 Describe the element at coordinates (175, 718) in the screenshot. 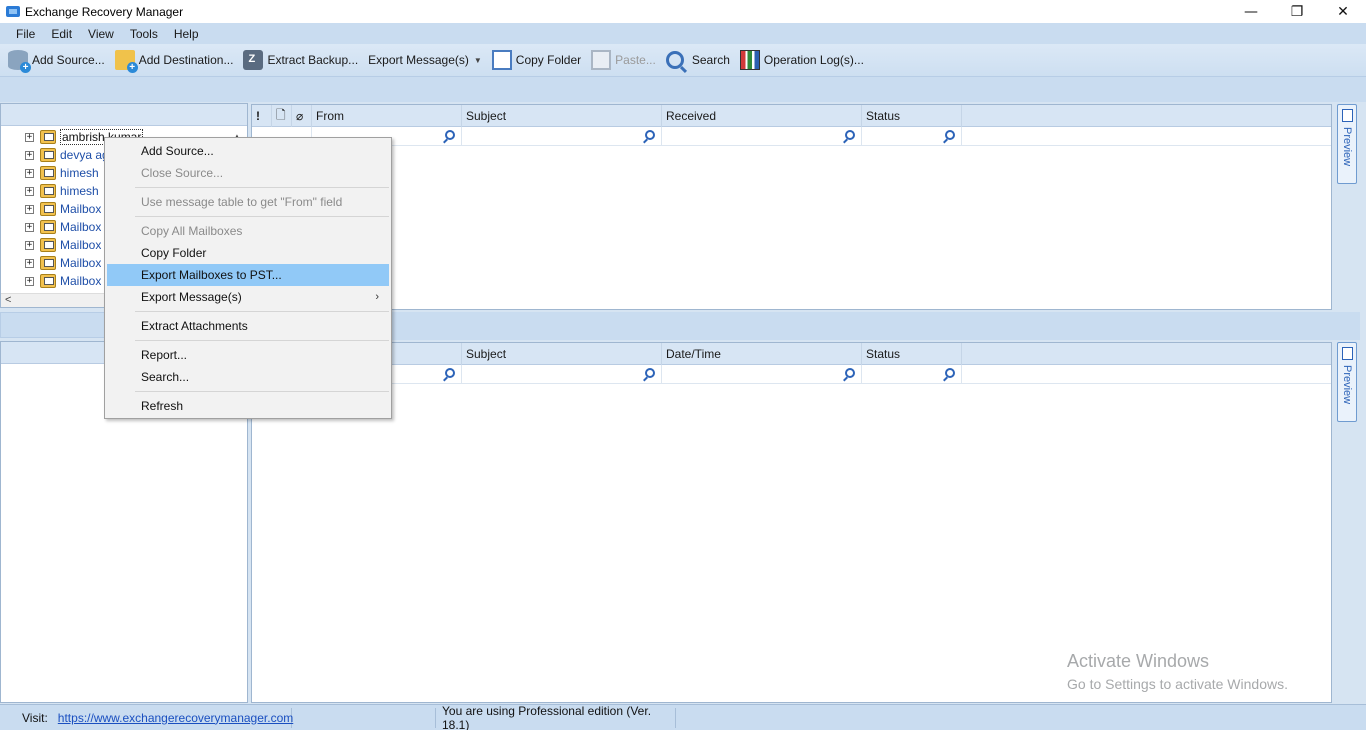

I see `website-link: https://www.exchangerecoverymanager.com` at that location.